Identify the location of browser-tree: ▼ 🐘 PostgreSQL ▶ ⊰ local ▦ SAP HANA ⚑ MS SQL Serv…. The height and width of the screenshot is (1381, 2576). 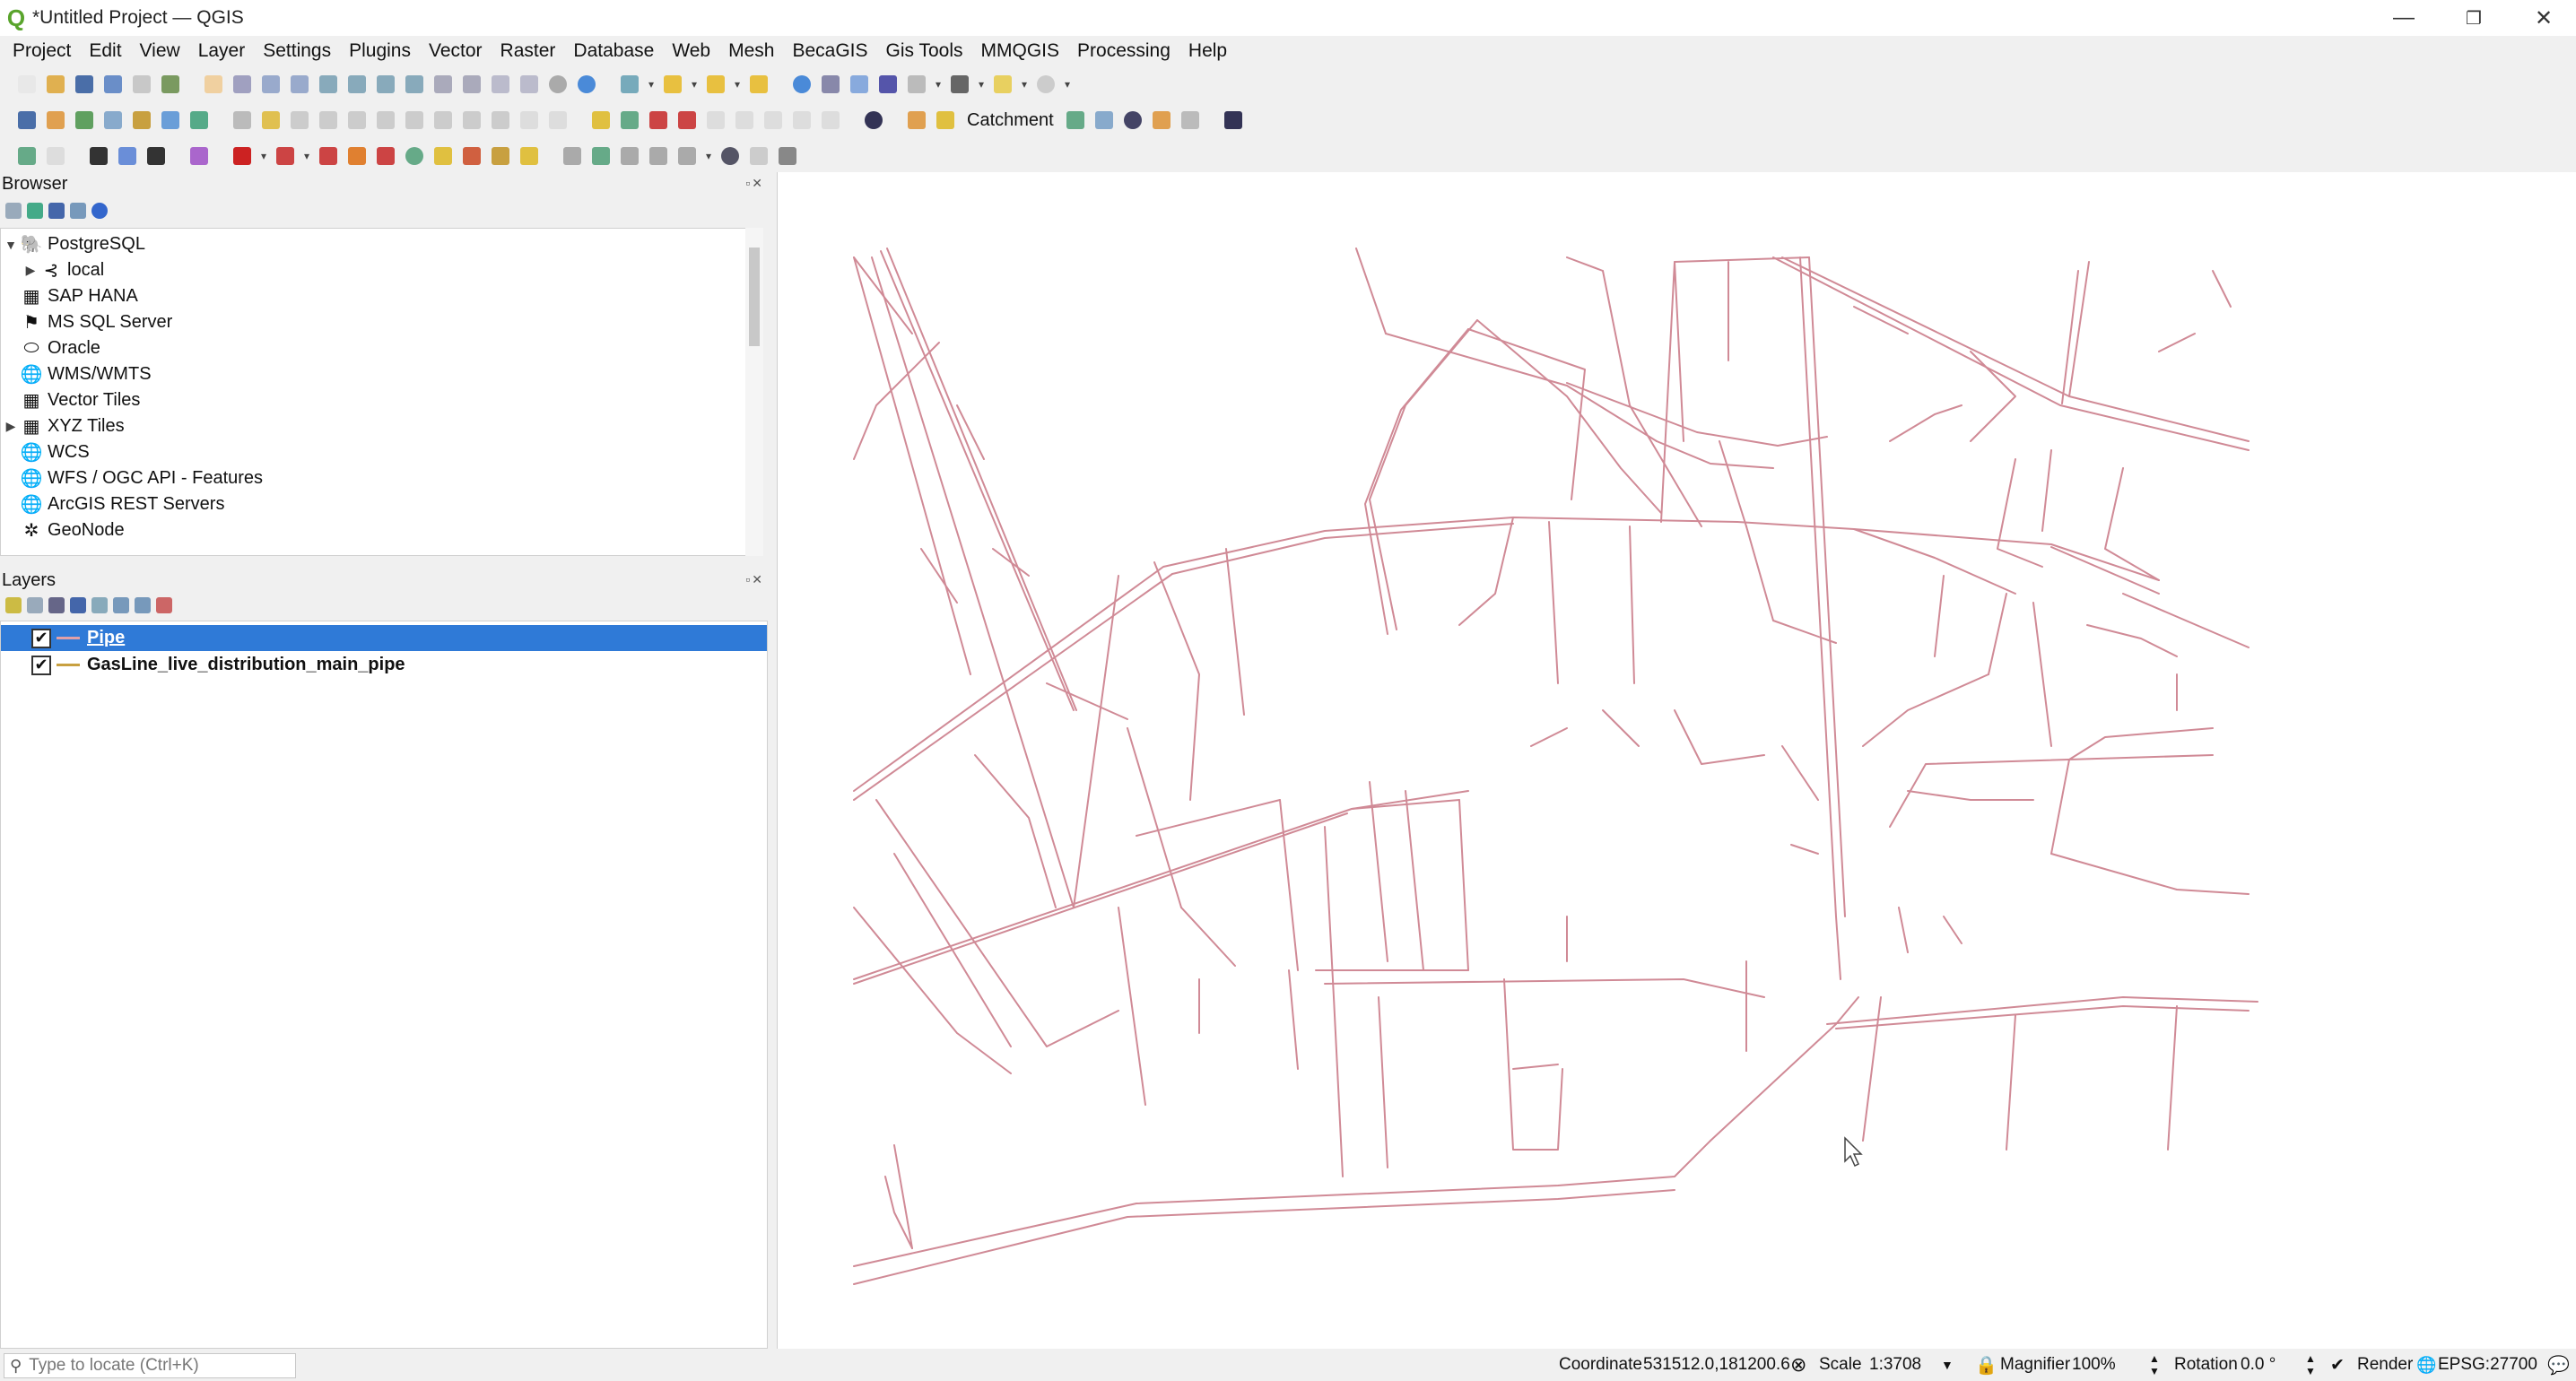
(377, 392).